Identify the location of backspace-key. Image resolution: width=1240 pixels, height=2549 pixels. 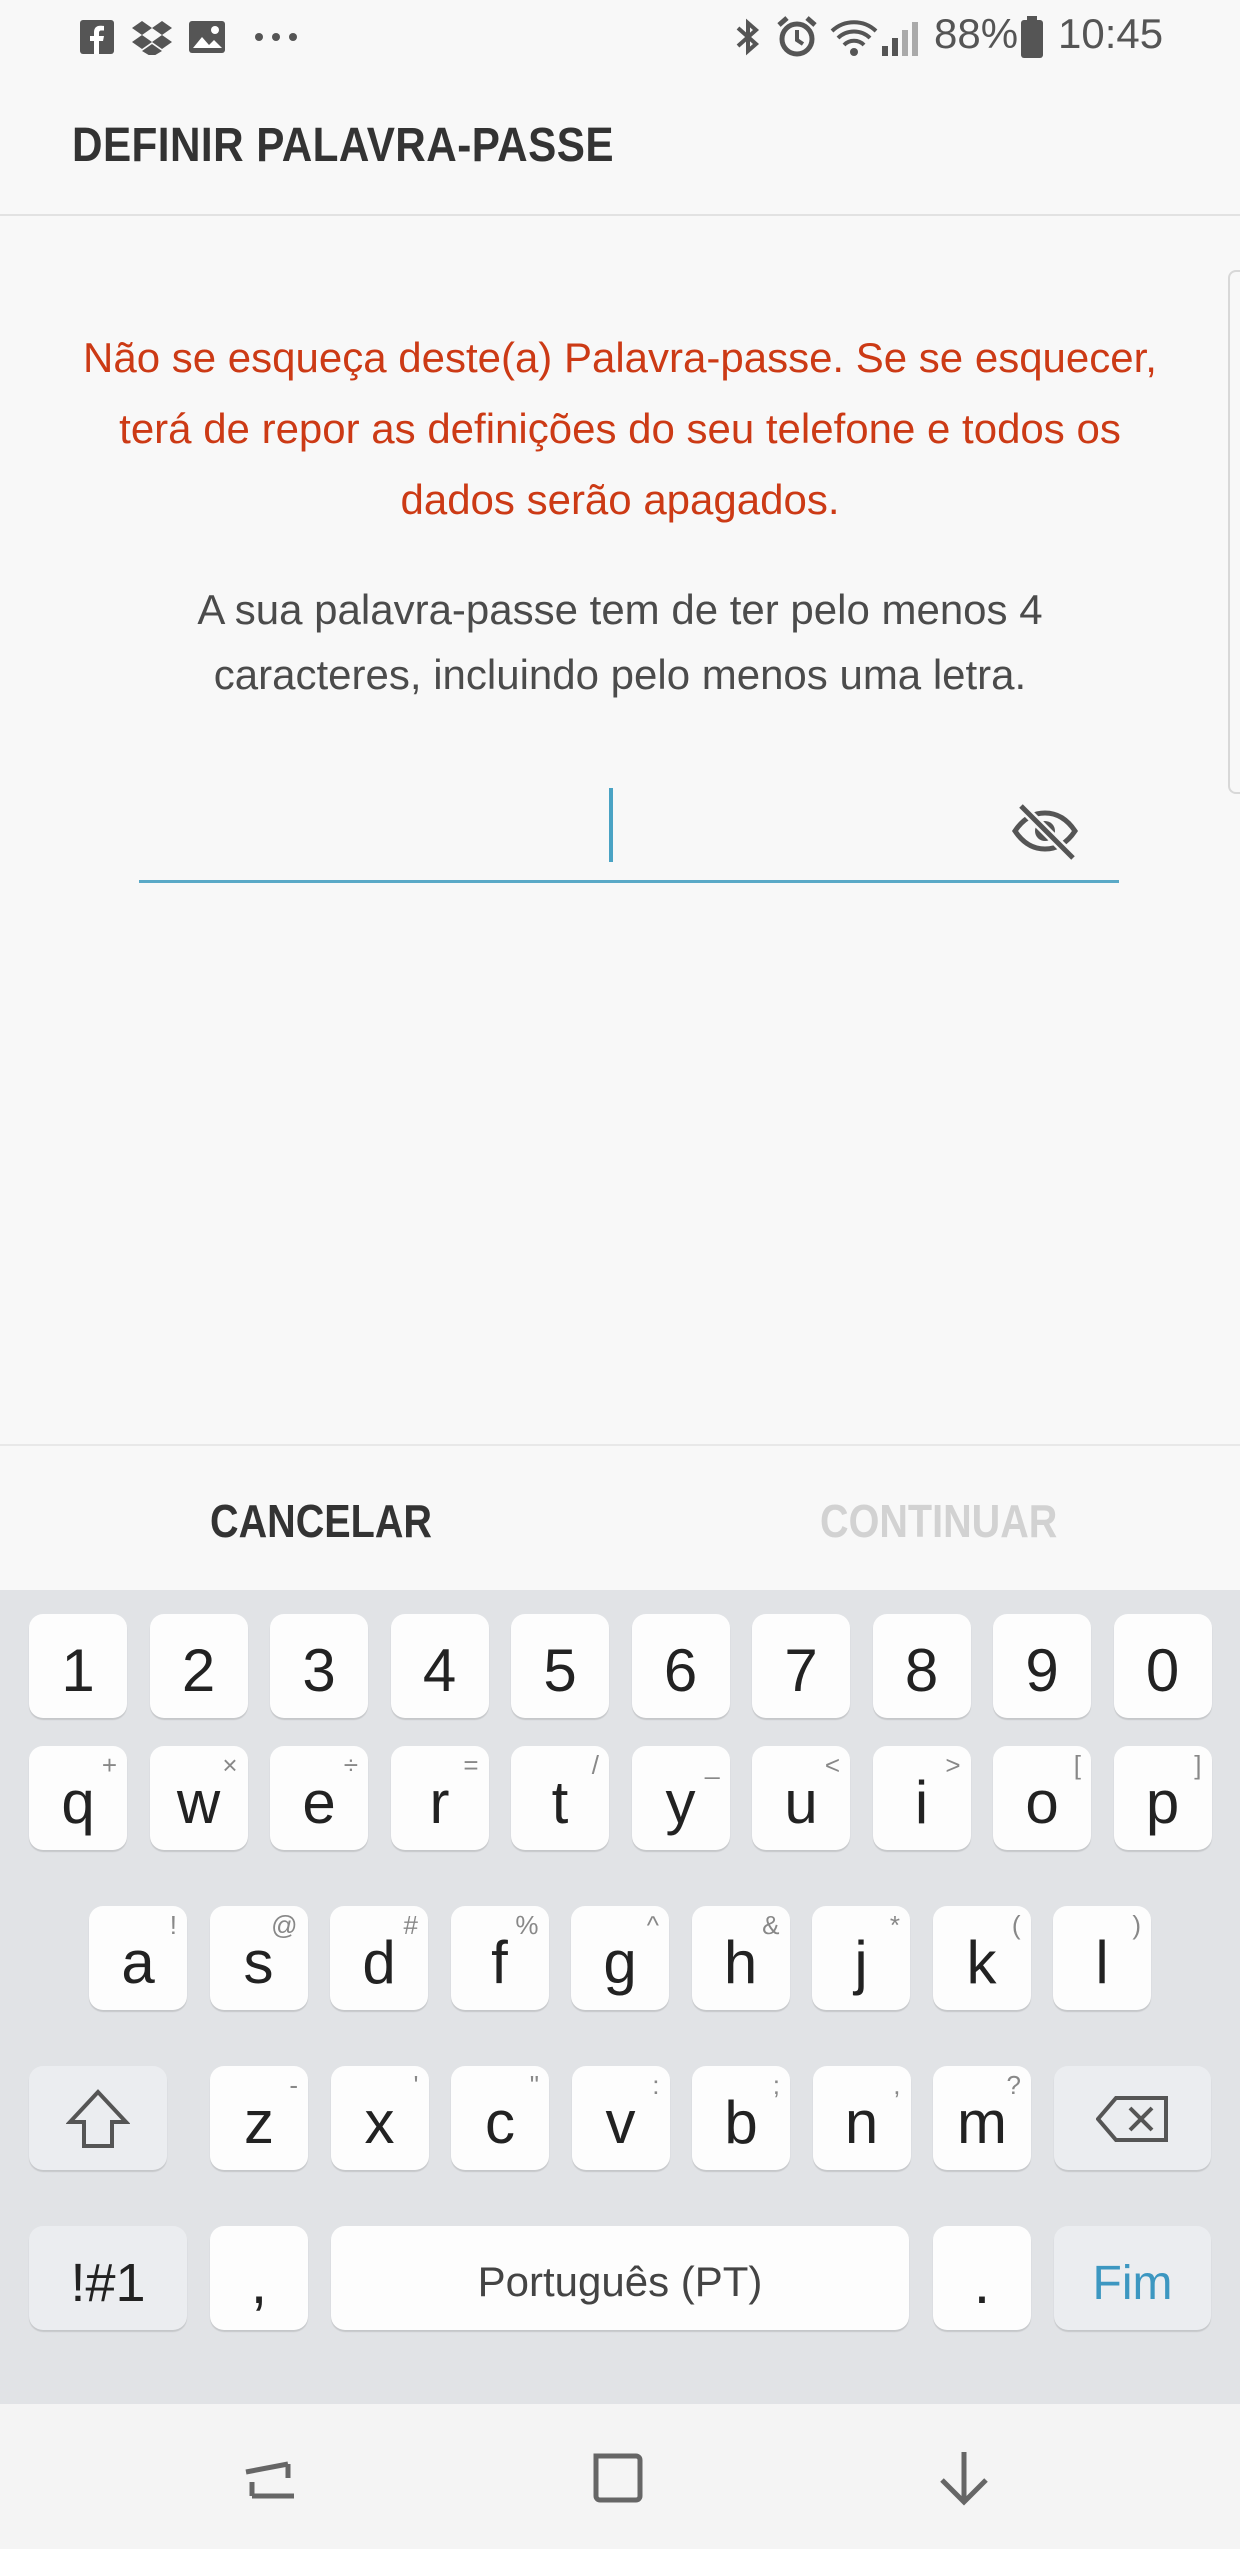
(1132, 2118).